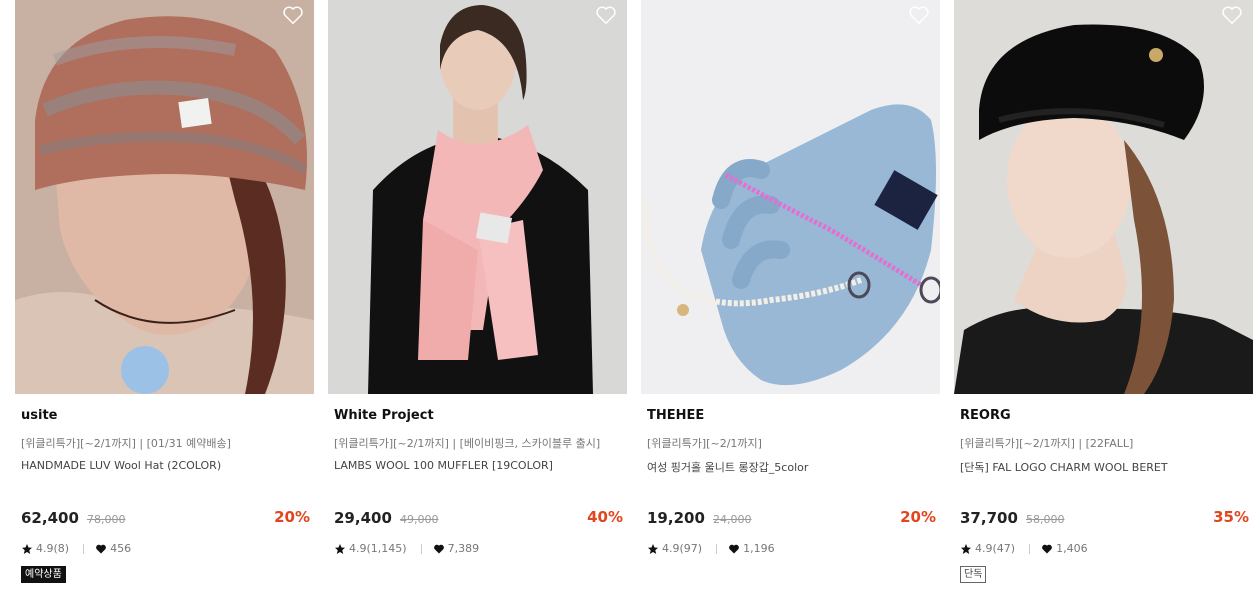  I want to click on product-name: HANDMADE LUV Wool Hat (2COLOR), so click(121, 465).